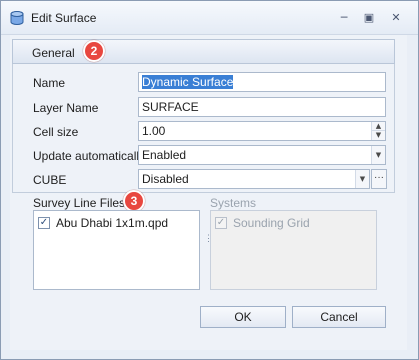 This screenshot has height=360, width=419. Describe the element at coordinates (233, 203) in the screenshot. I see `systems-title: Systems` at that location.